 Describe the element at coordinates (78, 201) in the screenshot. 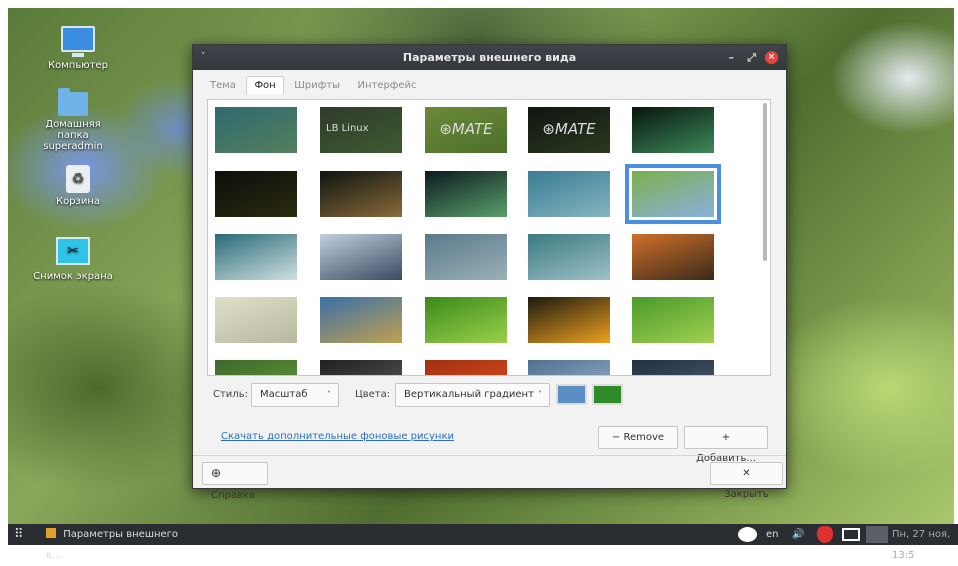

I see `desktop-icon-label: Корзина` at that location.